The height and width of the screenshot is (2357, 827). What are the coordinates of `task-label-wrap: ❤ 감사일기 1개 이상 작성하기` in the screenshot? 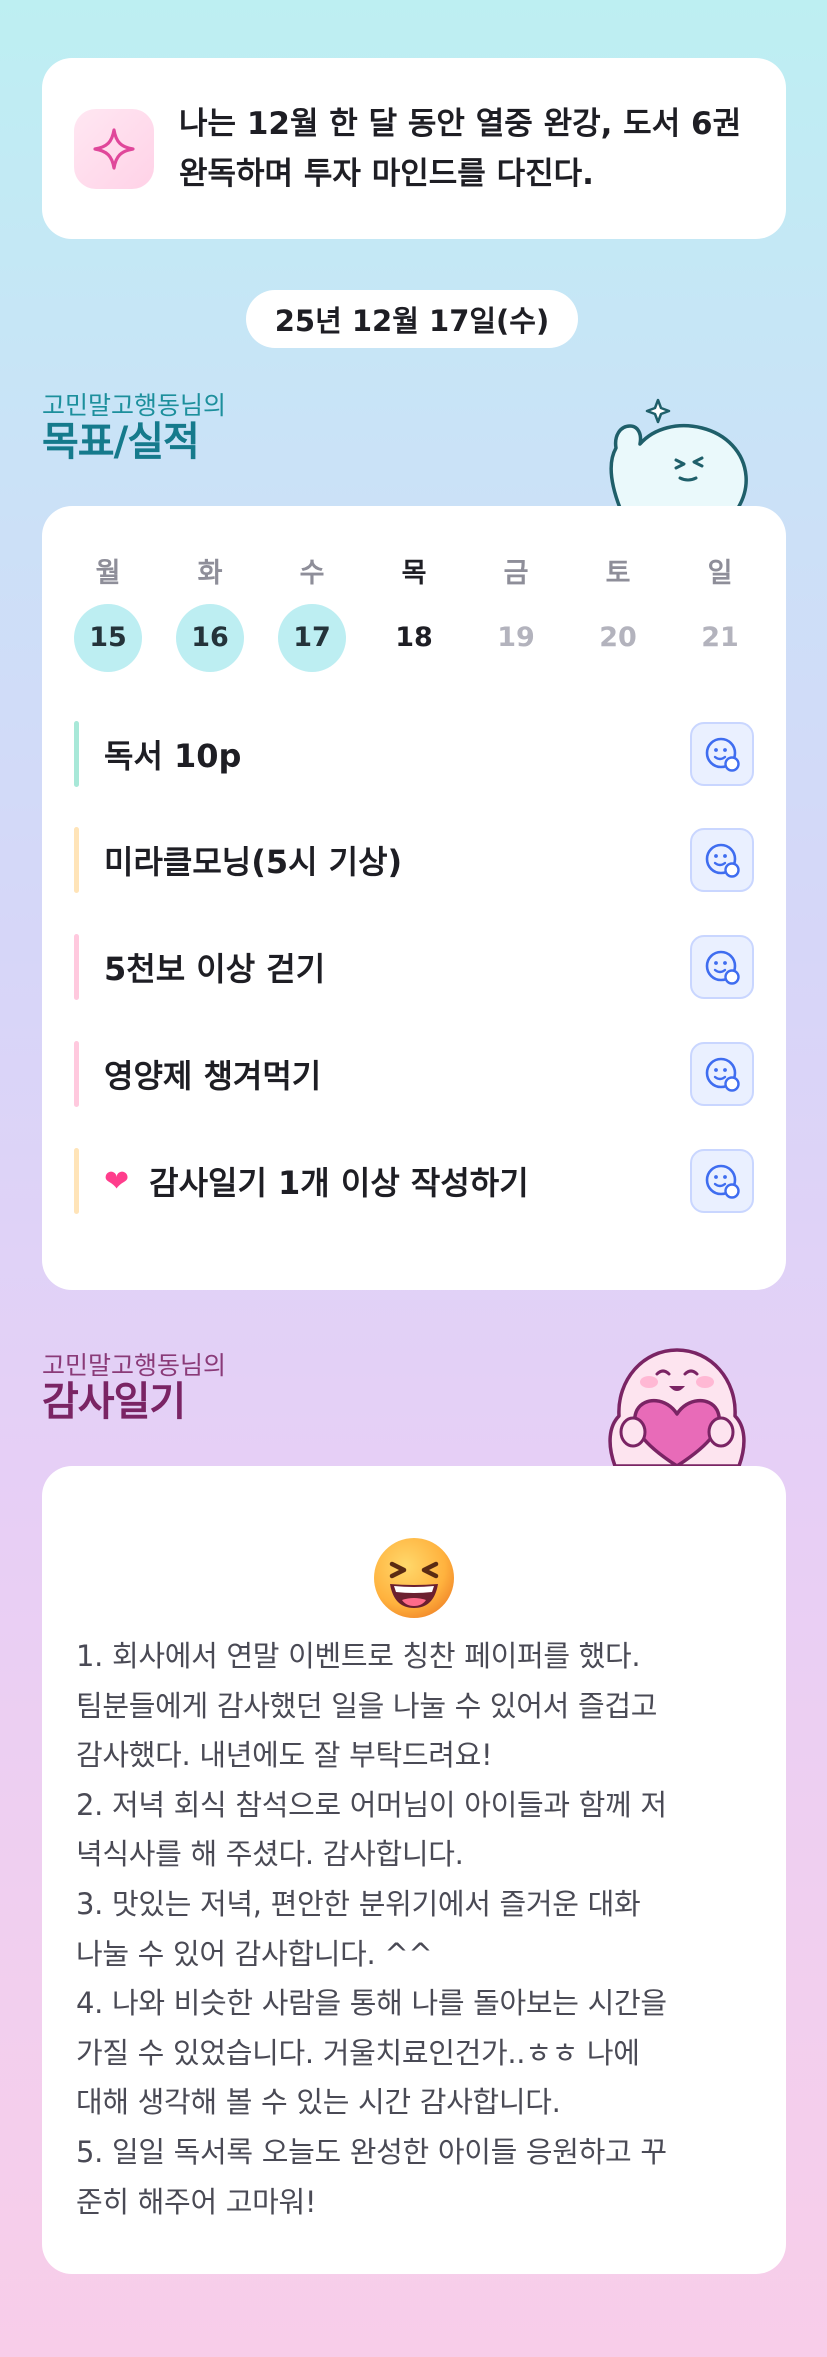 It's located at (397, 1181).